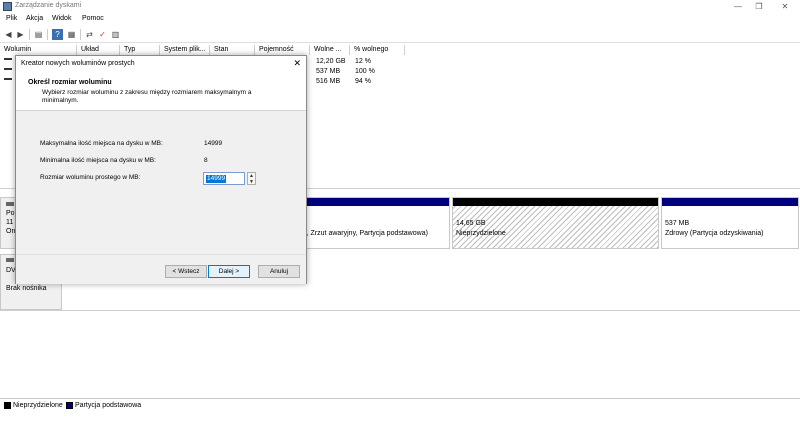 Image resolution: width=800 pixels, height=426 pixels. What do you see at coordinates (206, 160) in the screenshot?
I see `min-size-value: 8` at bounding box center [206, 160].